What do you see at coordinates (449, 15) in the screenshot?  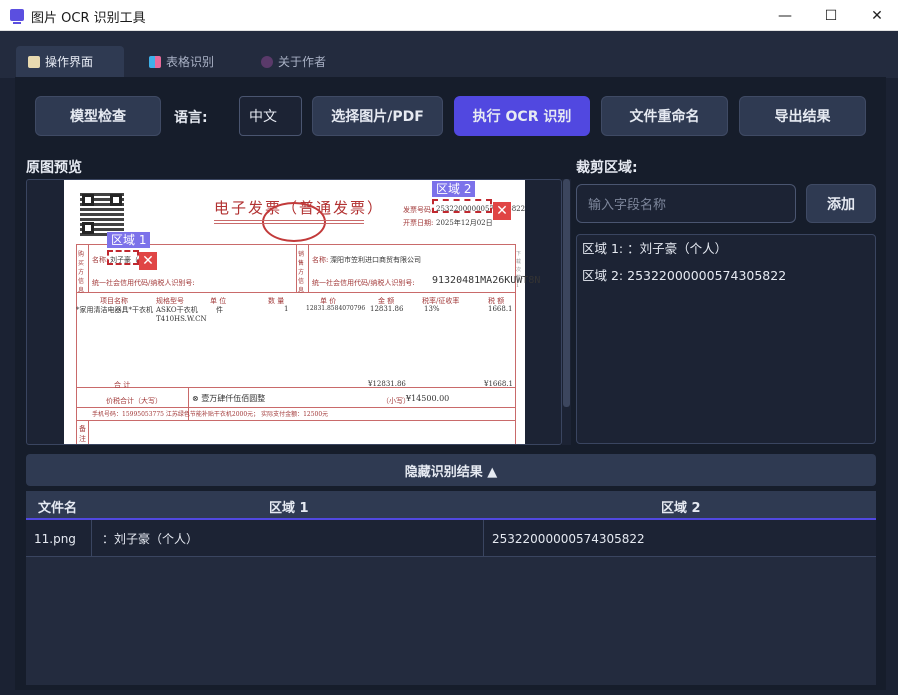 I see `title-bar: 图片 OCR 识别工具 — ☐ ✕` at bounding box center [449, 15].